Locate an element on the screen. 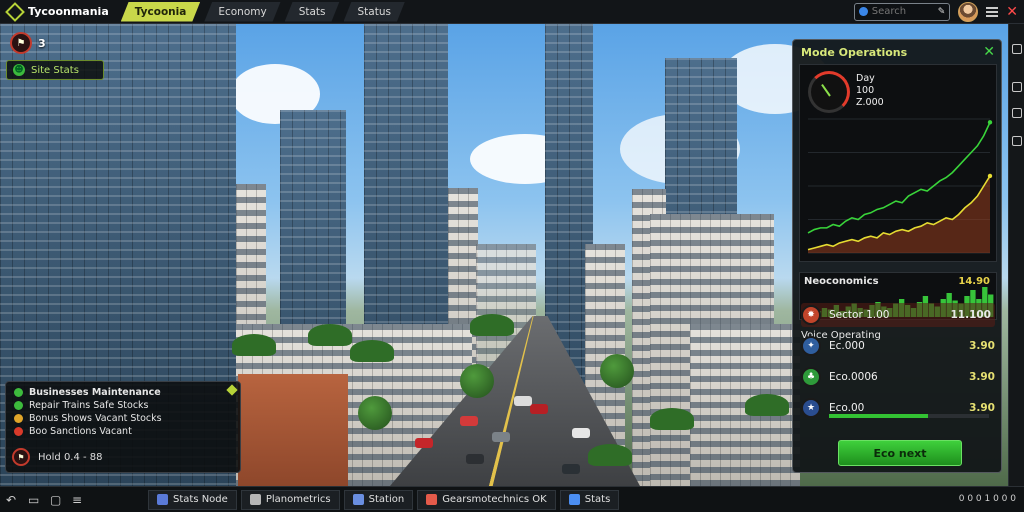 The width and height of the screenshot is (1024, 512). side-toolbar is located at coordinates (1016, 255).